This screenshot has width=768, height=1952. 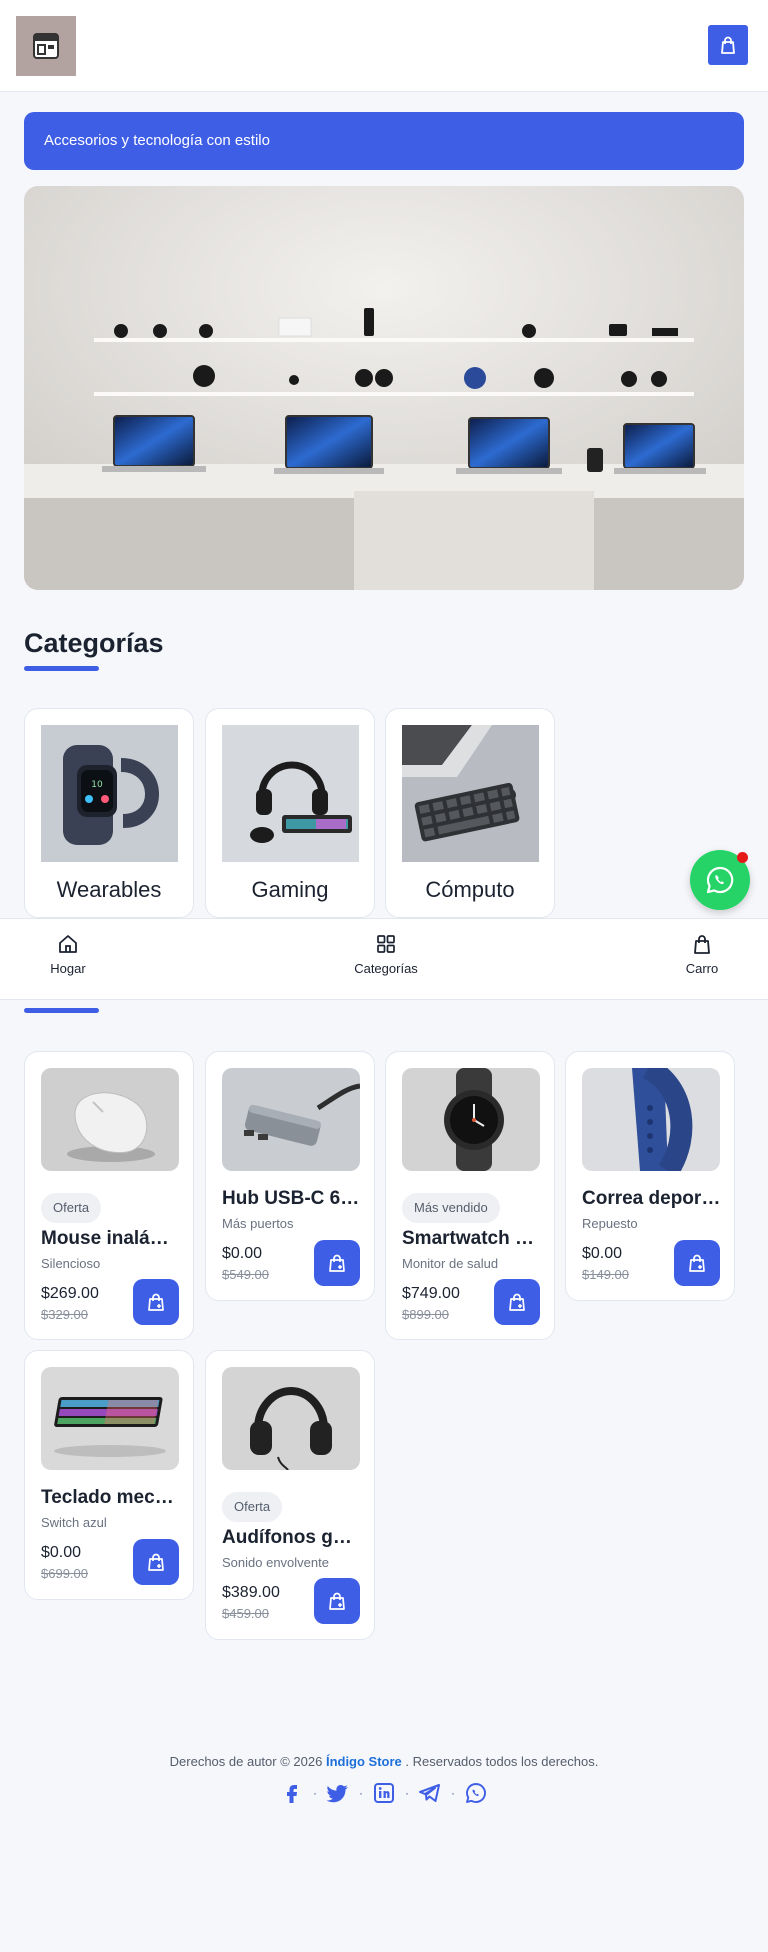 What do you see at coordinates (157, 140) in the screenshot?
I see `banner-text: Accesorios y tecnología con estilo` at bounding box center [157, 140].